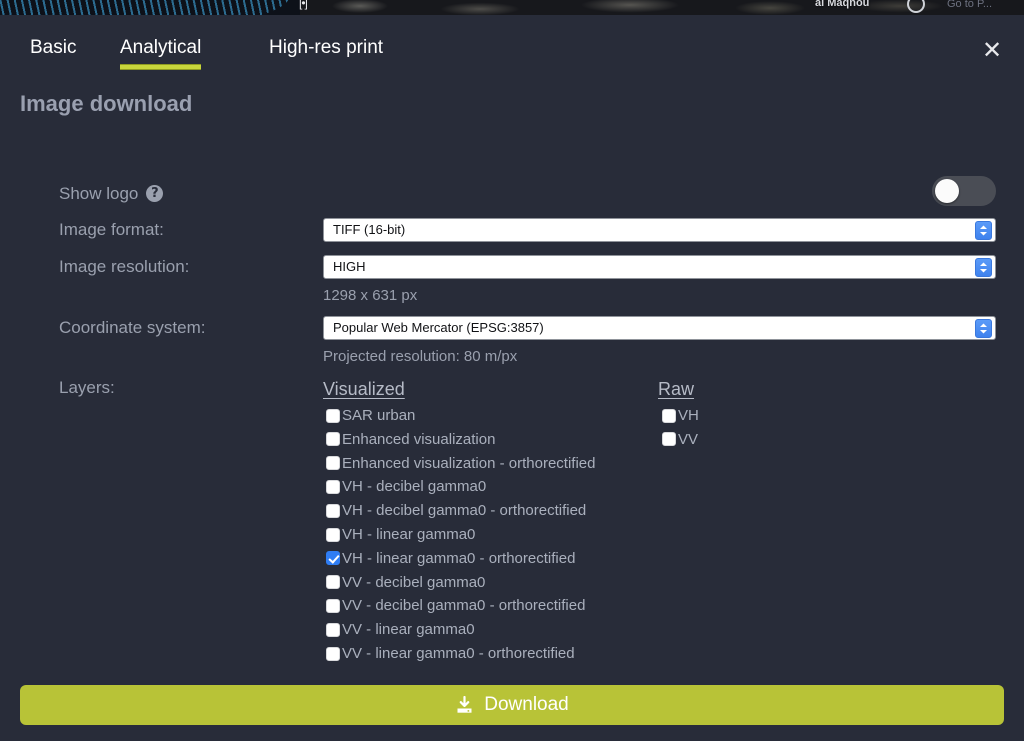 This screenshot has height=741, width=1024. I want to click on coordinate-system-label: Coordinate system:, so click(132, 327).